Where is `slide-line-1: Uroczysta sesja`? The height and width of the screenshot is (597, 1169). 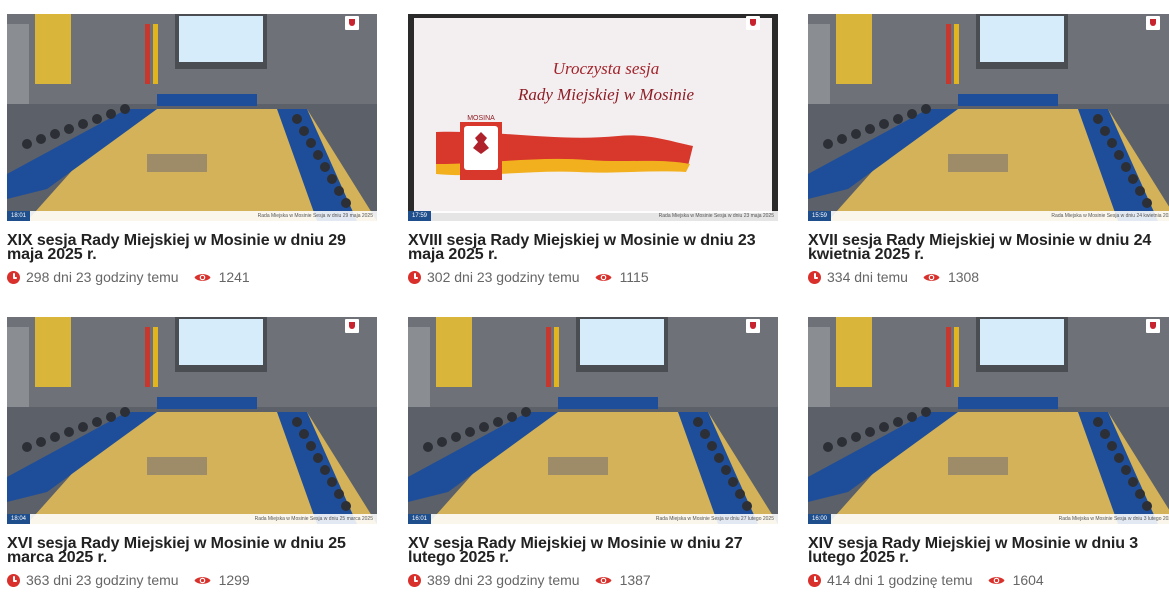 slide-line-1: Uroczysta sesja is located at coordinates (606, 68).